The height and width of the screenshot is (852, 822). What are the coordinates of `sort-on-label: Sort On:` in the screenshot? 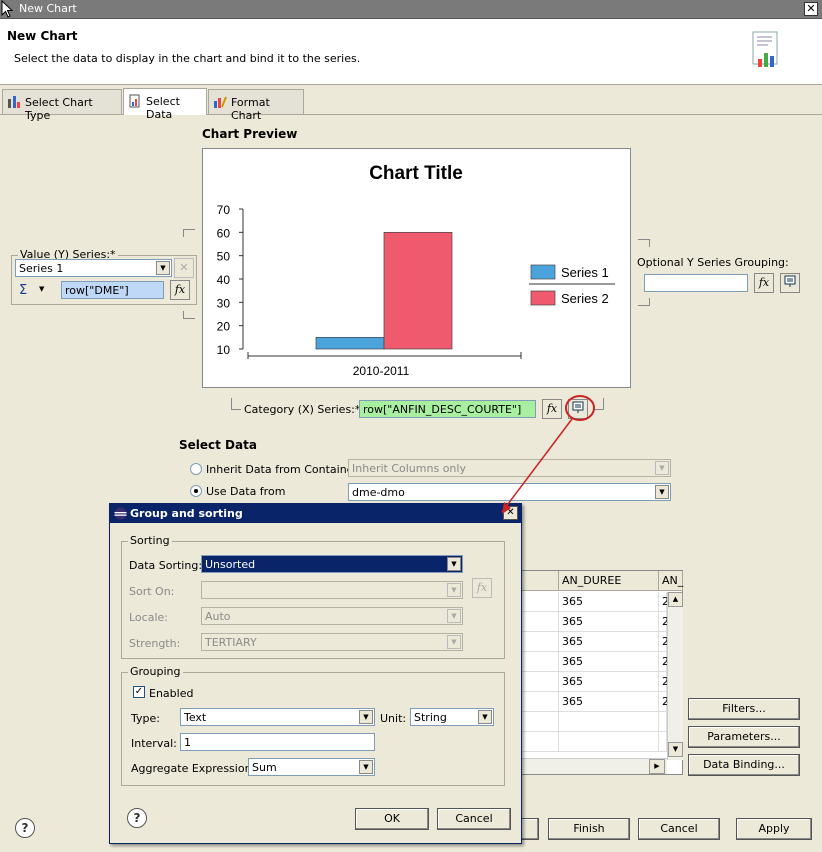 It's located at (152, 591).